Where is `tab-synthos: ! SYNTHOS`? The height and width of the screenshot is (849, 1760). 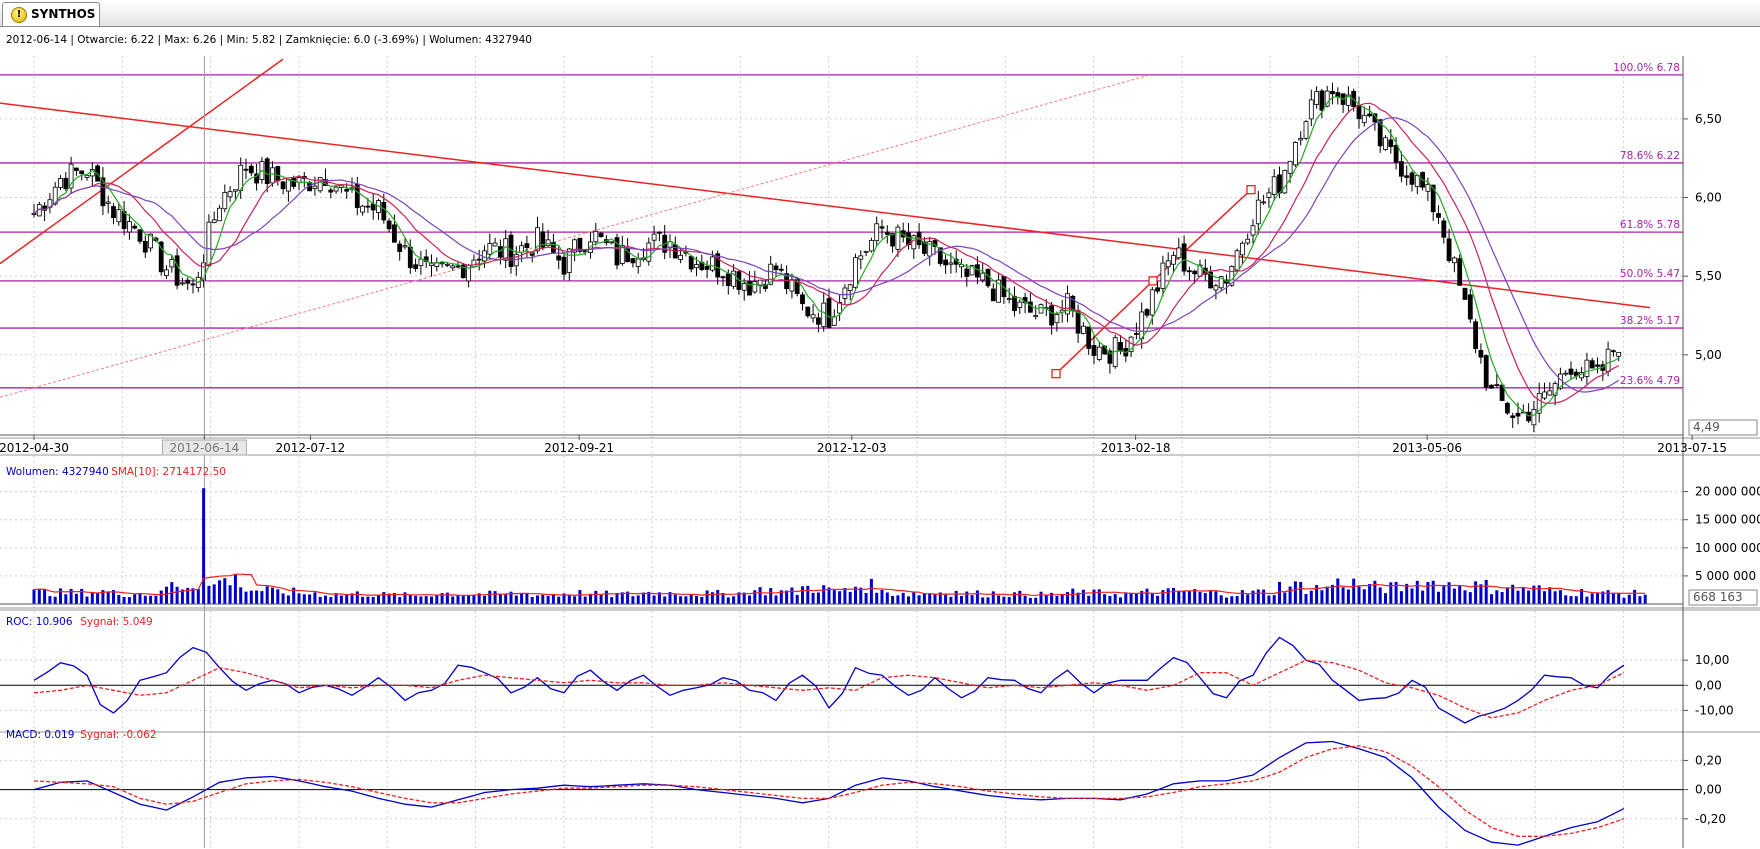 tab-synthos: ! SYNTHOS is located at coordinates (51, 14).